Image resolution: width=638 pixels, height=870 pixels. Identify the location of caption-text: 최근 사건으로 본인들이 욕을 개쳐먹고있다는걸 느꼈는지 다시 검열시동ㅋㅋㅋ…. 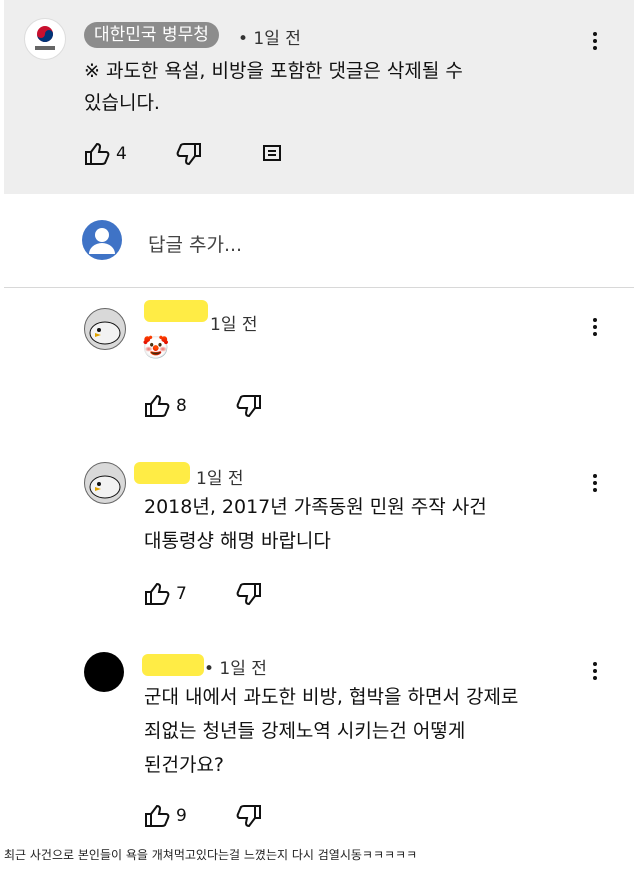
(211, 855).